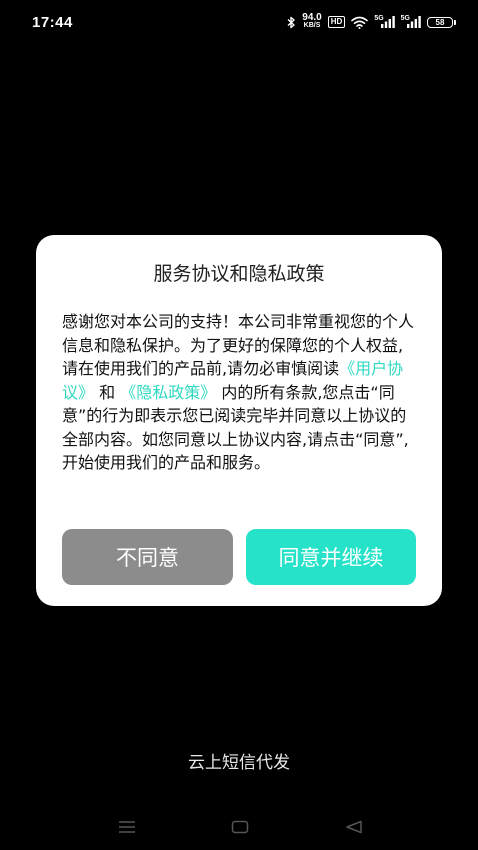 This screenshot has height=850, width=478. I want to click on sim1-network-label: 5G, so click(379, 18).